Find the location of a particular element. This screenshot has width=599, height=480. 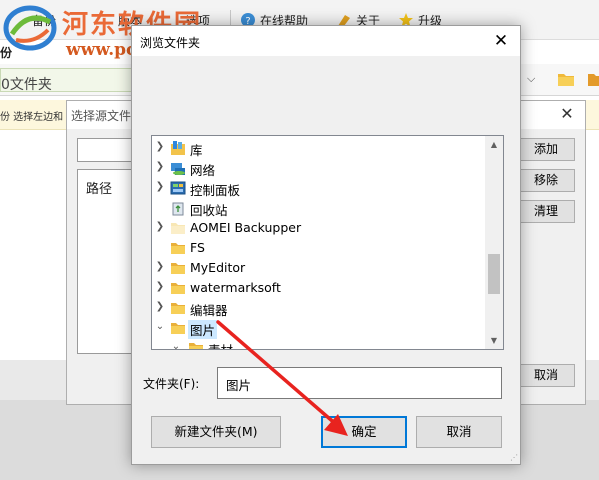

tree-item: ❯ watermarksoft is located at coordinates (319, 288).